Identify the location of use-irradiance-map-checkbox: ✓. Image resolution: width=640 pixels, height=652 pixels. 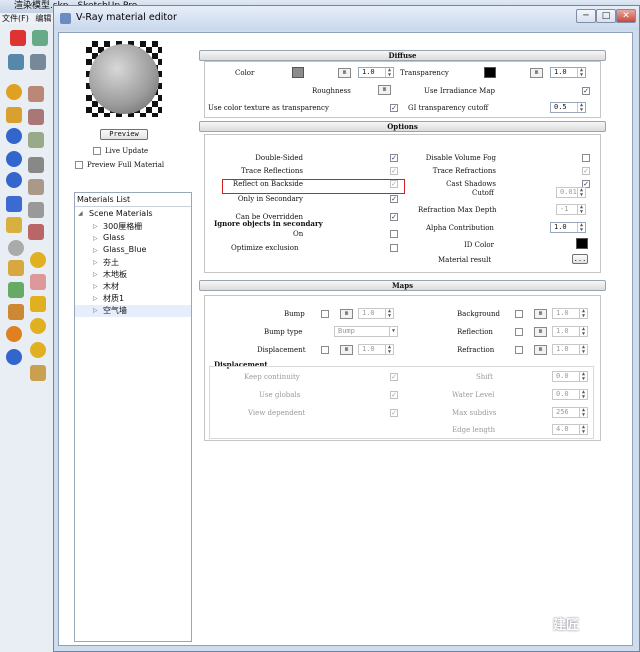
(586, 91).